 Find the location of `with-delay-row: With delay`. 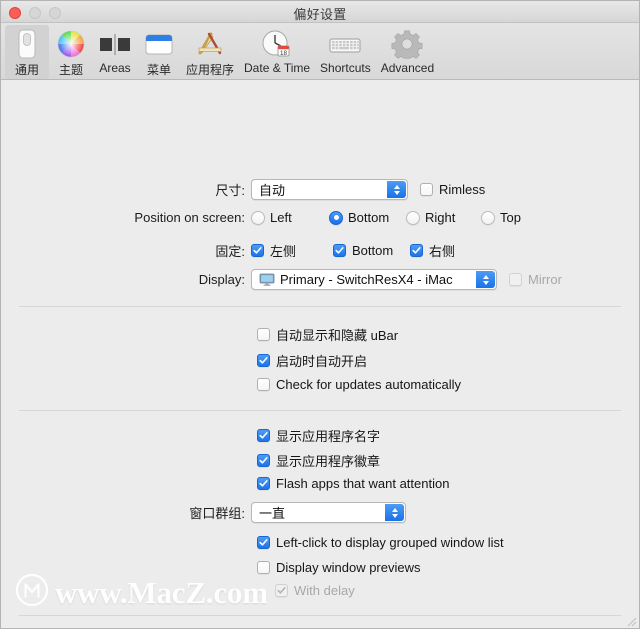

with-delay-row: With delay is located at coordinates (315, 590).